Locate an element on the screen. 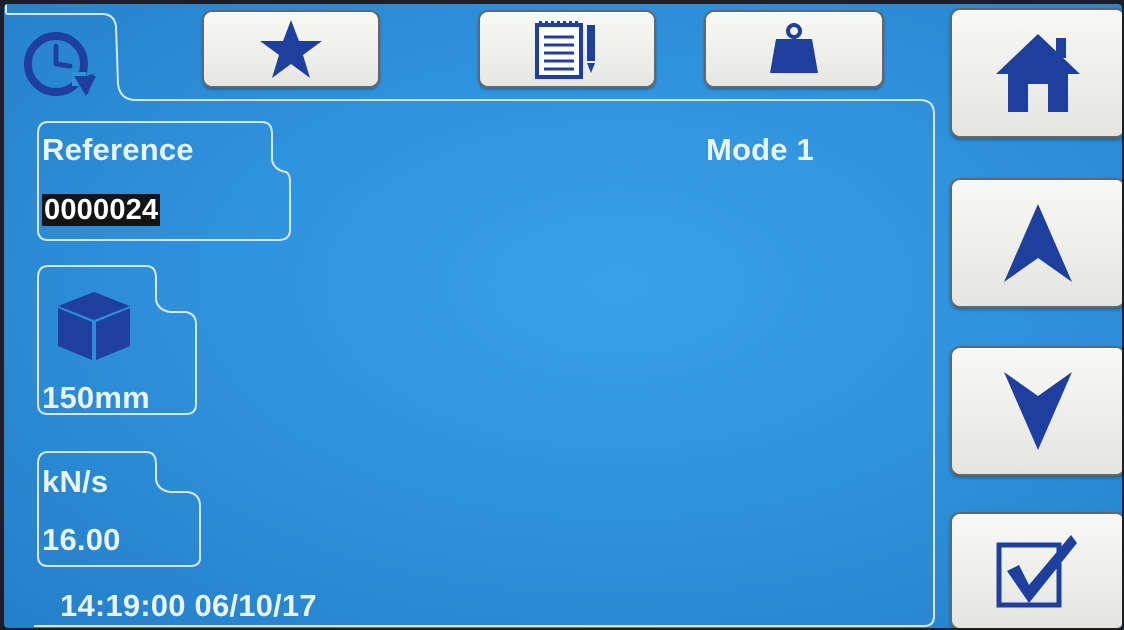 The height and width of the screenshot is (630, 1124). datetime-status: 14:19:00 06/10/17 is located at coordinates (188, 605).